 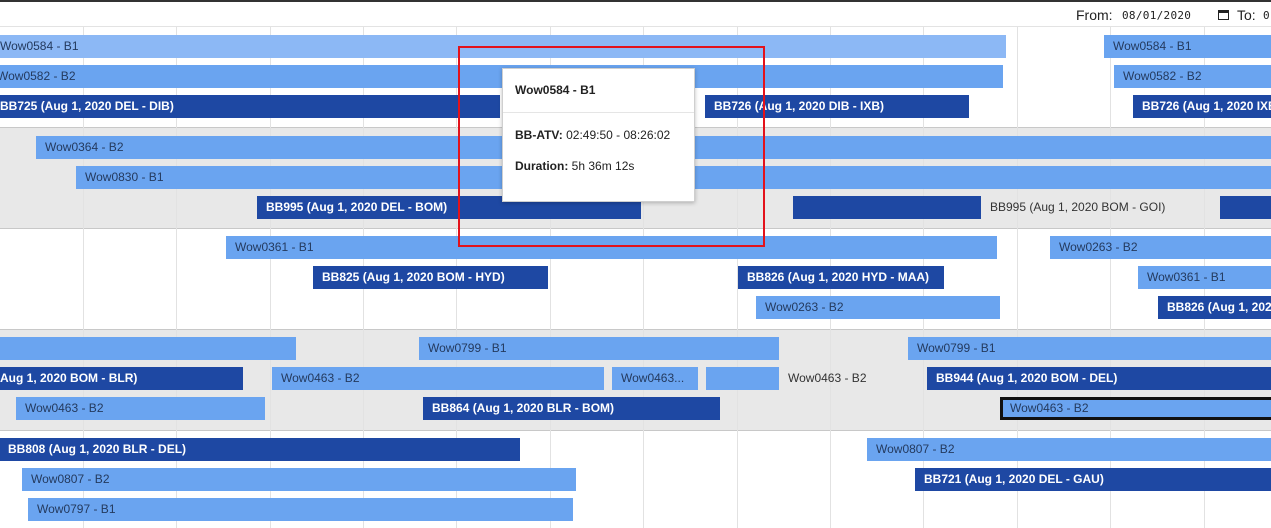 What do you see at coordinates (1266, 15) in the screenshot?
I see `to-date-input: 0` at bounding box center [1266, 15].